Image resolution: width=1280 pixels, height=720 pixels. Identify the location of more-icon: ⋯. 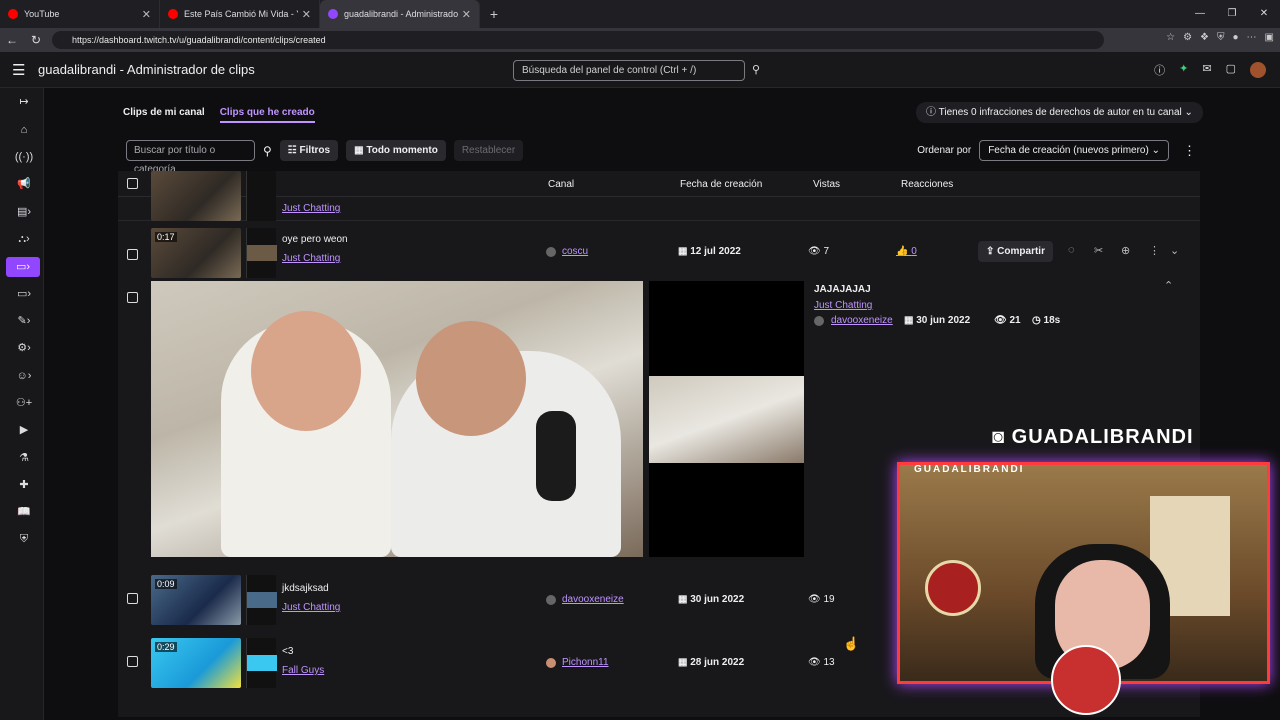
(1252, 37).